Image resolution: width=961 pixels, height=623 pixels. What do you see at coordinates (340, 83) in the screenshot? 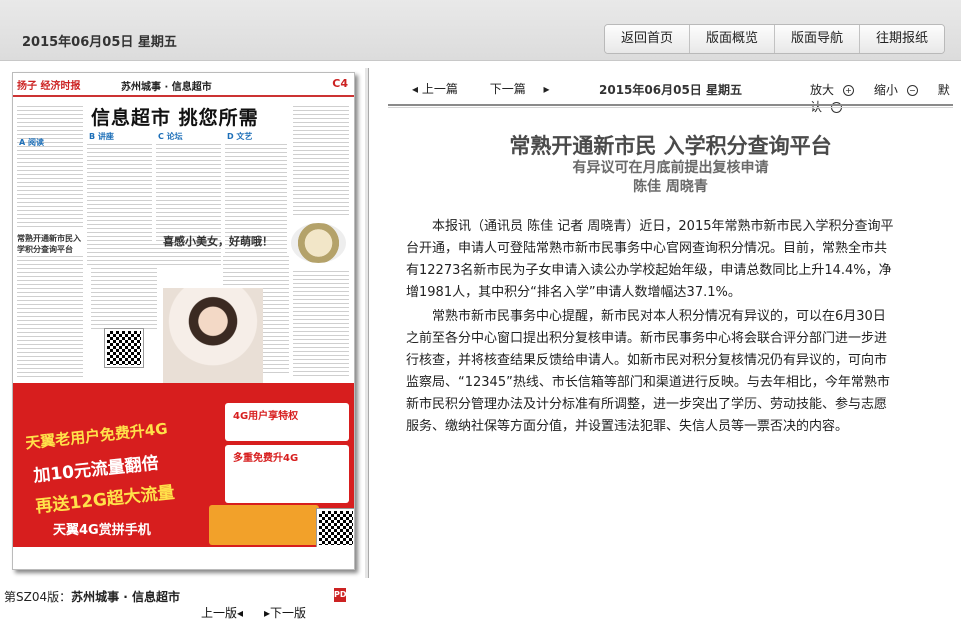
I see `newspaper-page-number: C4` at bounding box center [340, 83].